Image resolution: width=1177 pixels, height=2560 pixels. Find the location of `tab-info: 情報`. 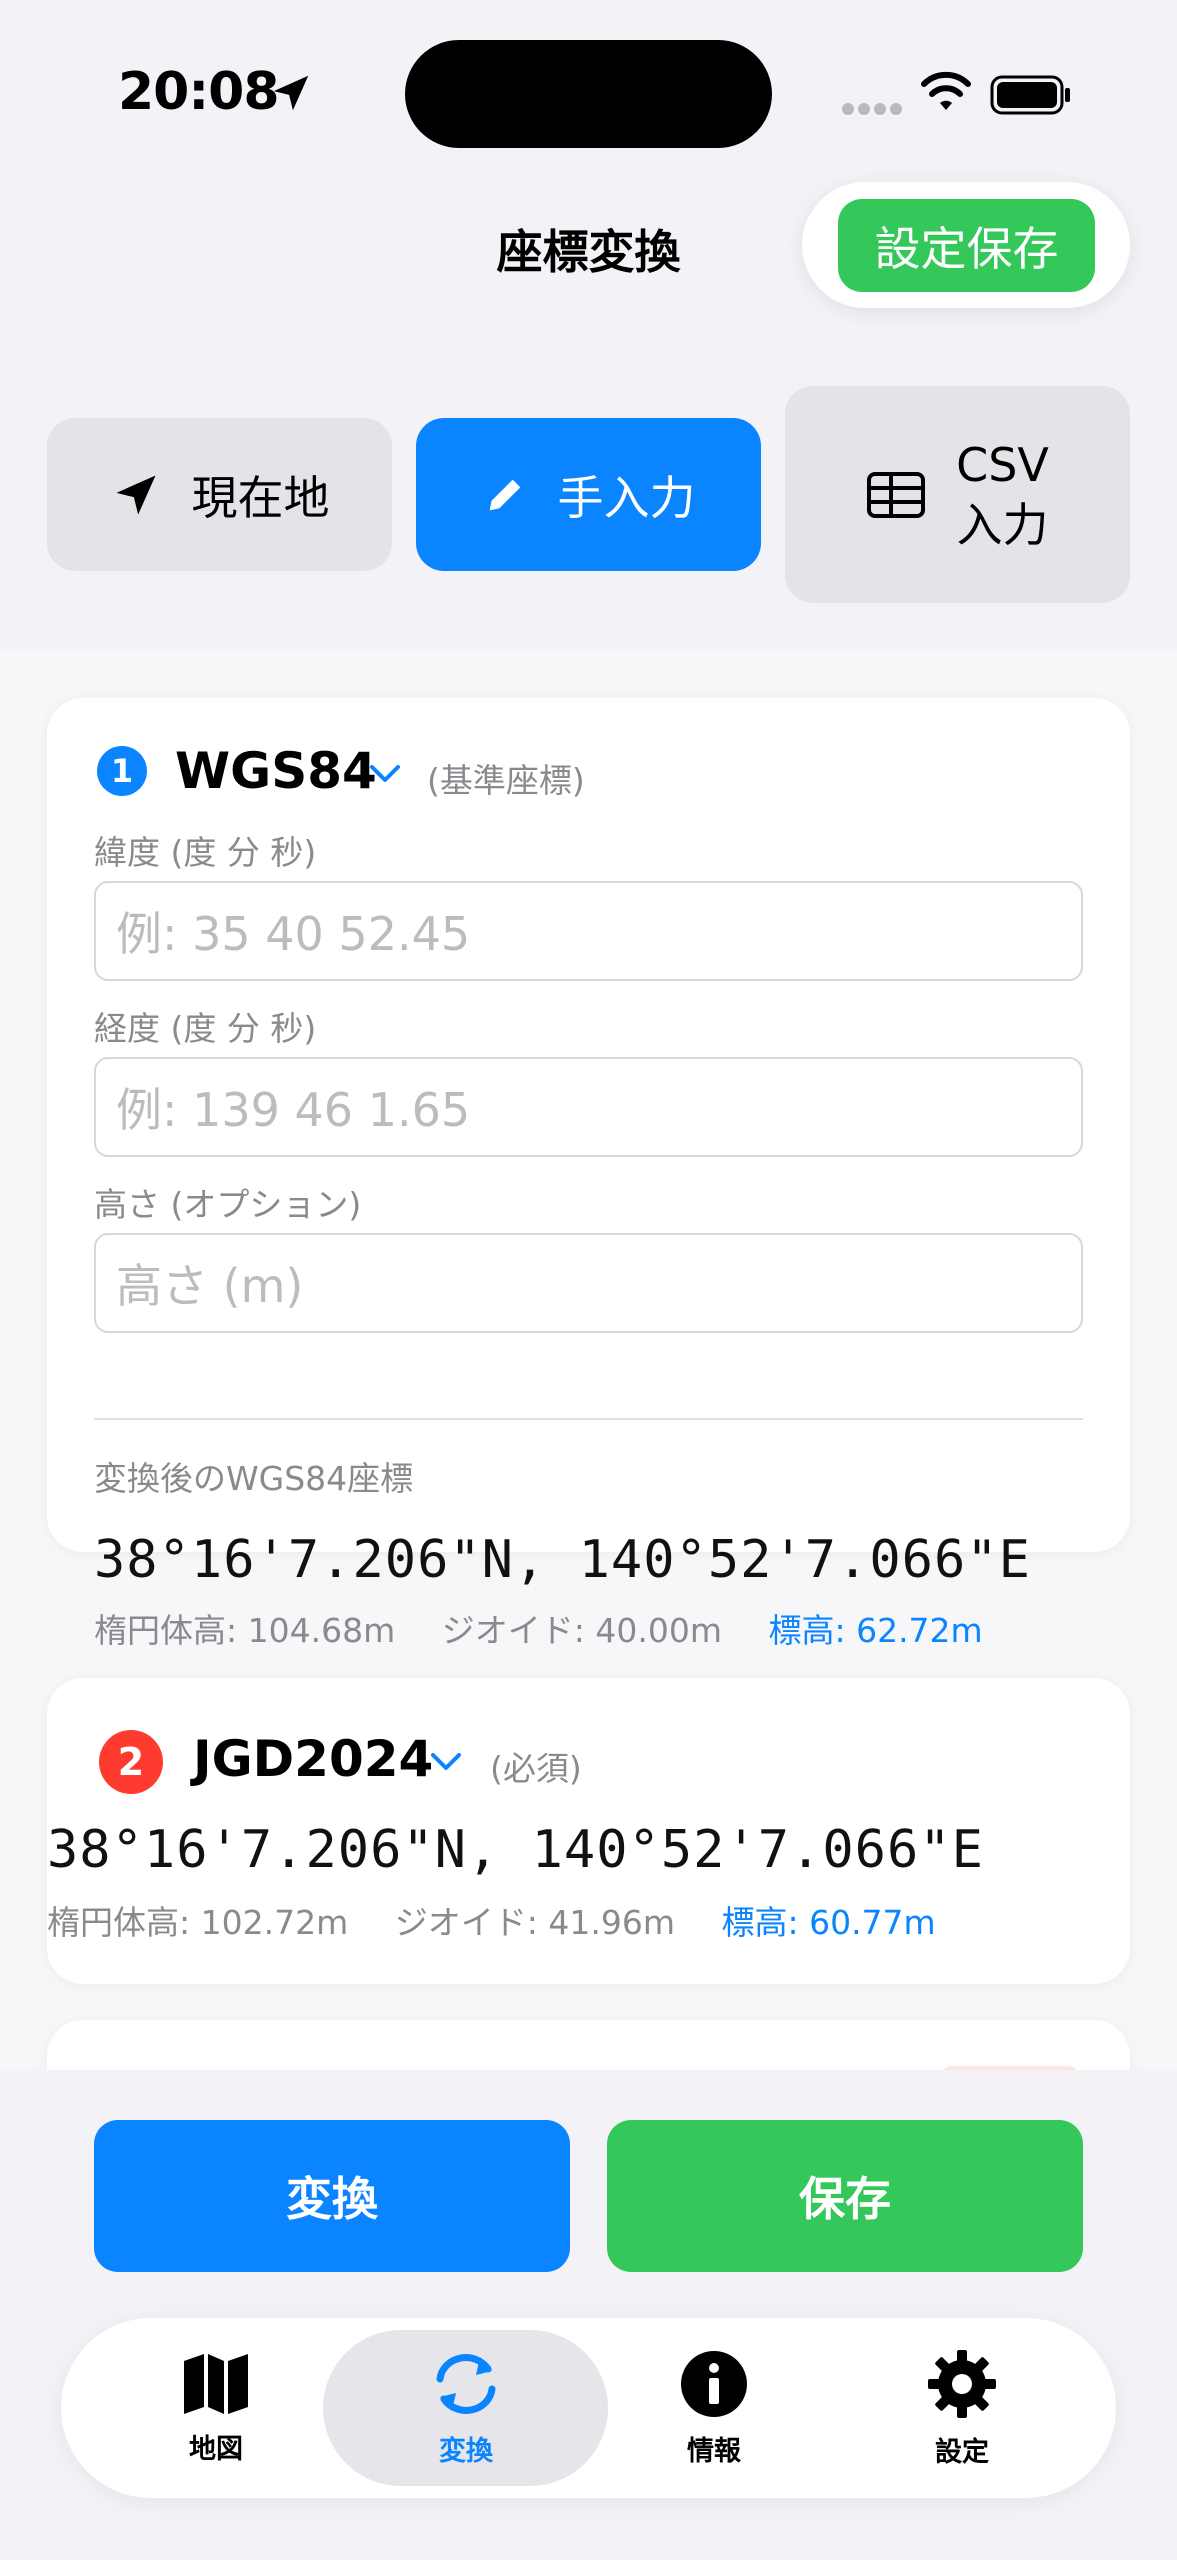

tab-info: 情報 is located at coordinates (714, 2408).